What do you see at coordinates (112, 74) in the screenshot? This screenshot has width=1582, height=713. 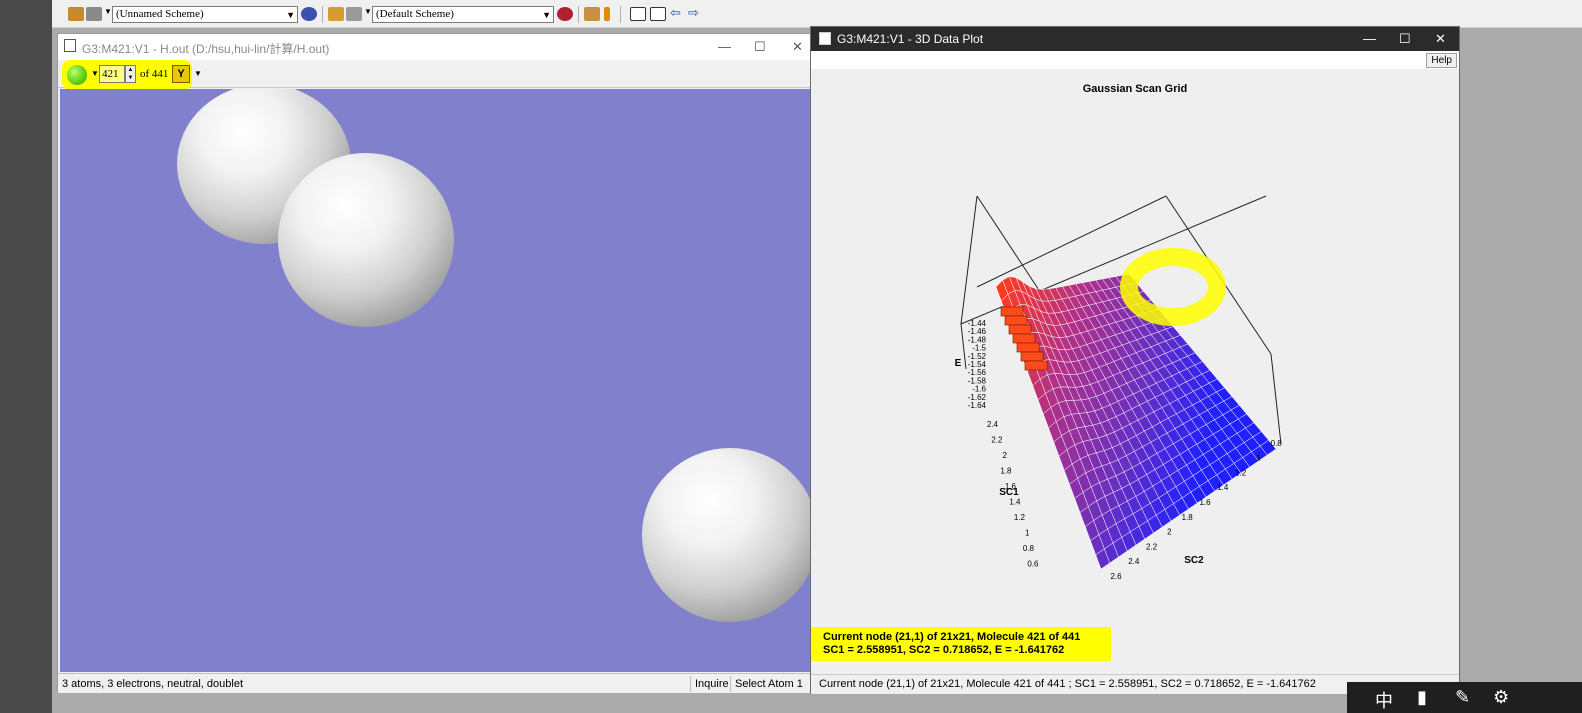 I see `frame-number-input: 421` at bounding box center [112, 74].